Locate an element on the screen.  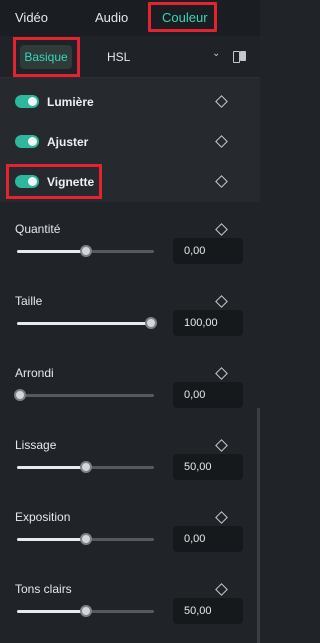
lumiere-toggle is located at coordinates (27, 101).